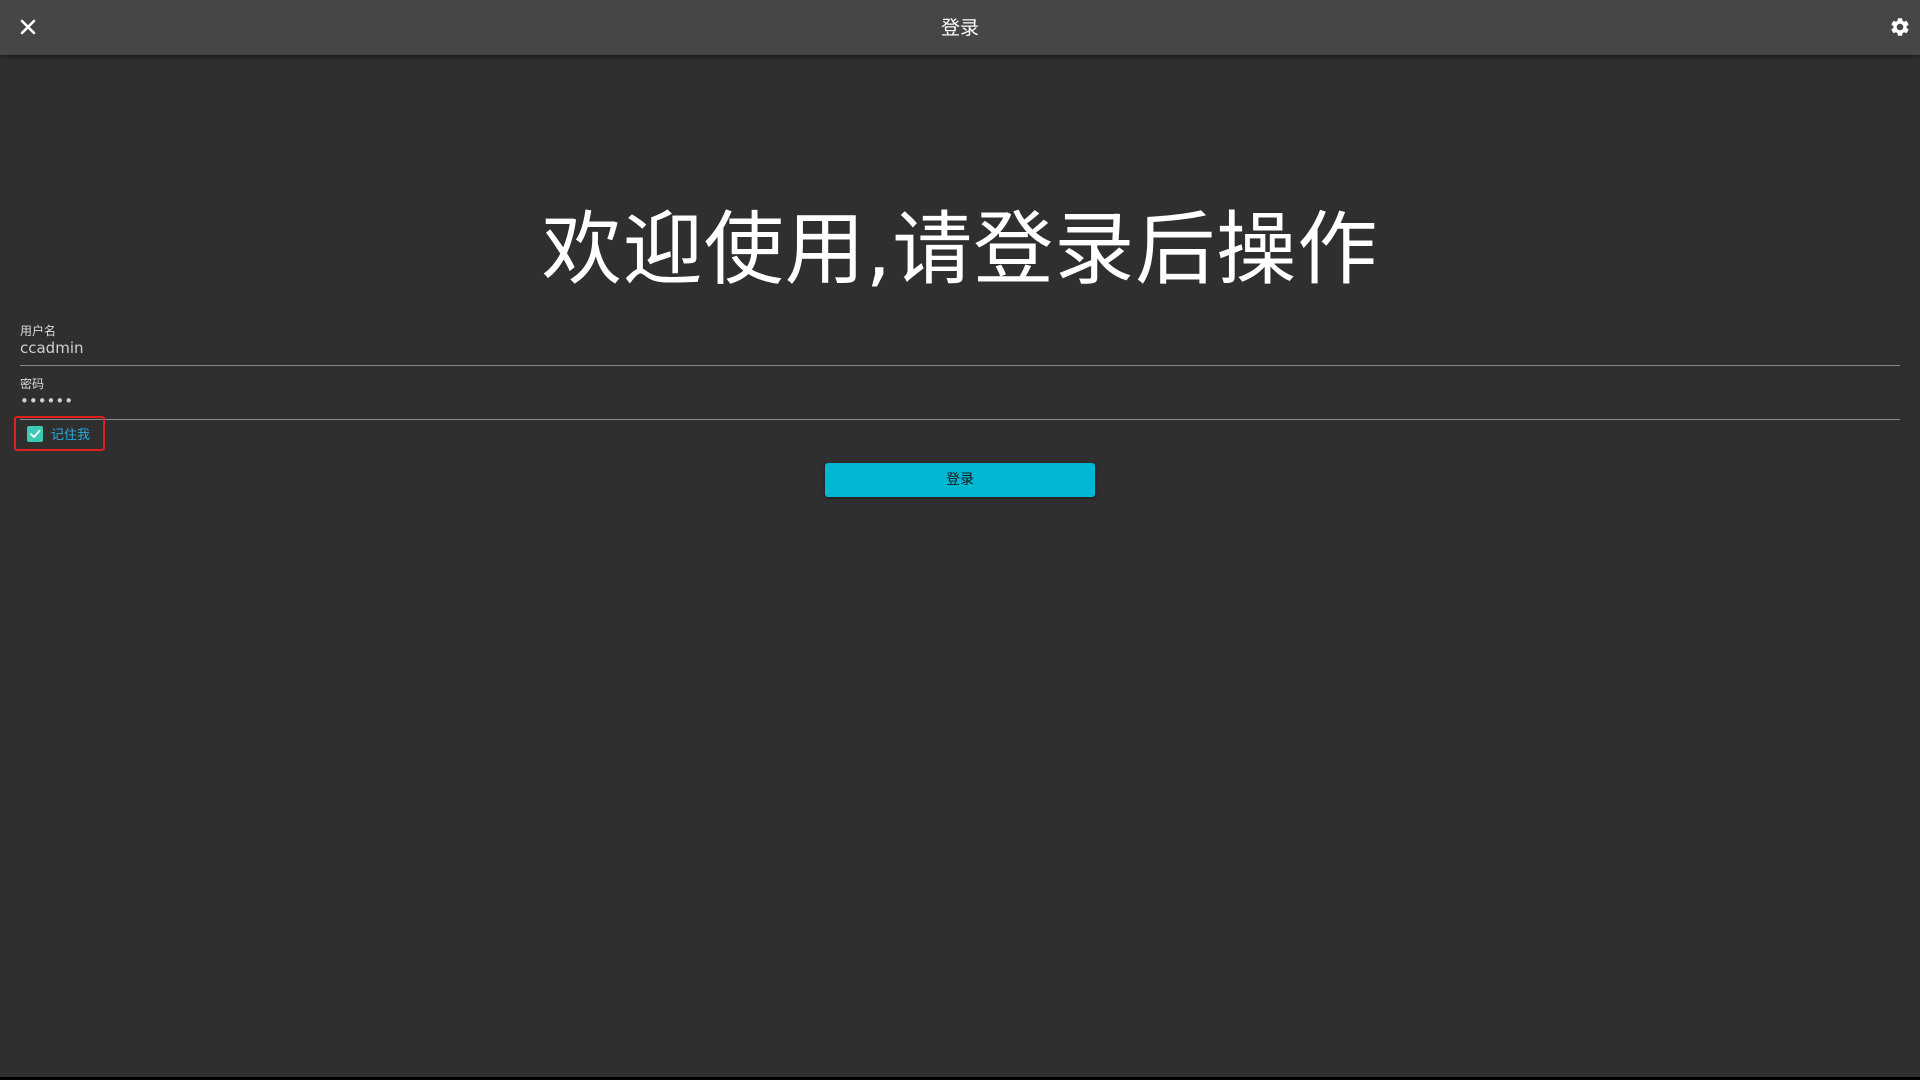  I want to click on welcome-heading: 欢迎使用,请登录后操作, so click(960, 249).